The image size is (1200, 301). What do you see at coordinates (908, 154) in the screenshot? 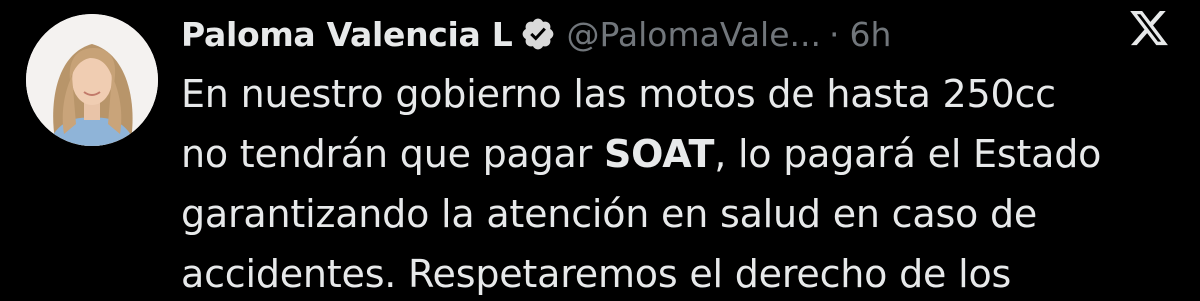
I see `tweet-text-line-2-end: , lo pagará el Estado` at bounding box center [908, 154].